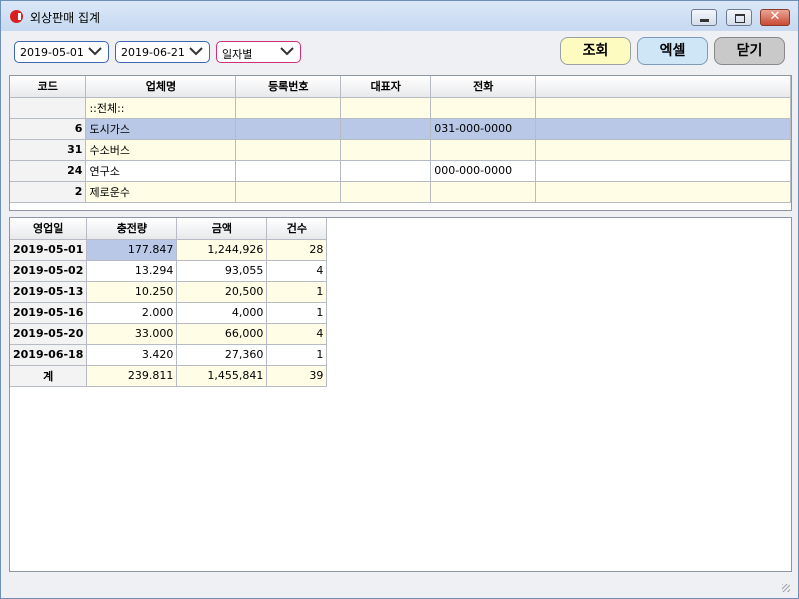 The width and height of the screenshot is (799, 599). What do you see at coordinates (161, 87) in the screenshot?
I see `column-header-name: 업체명` at bounding box center [161, 87].